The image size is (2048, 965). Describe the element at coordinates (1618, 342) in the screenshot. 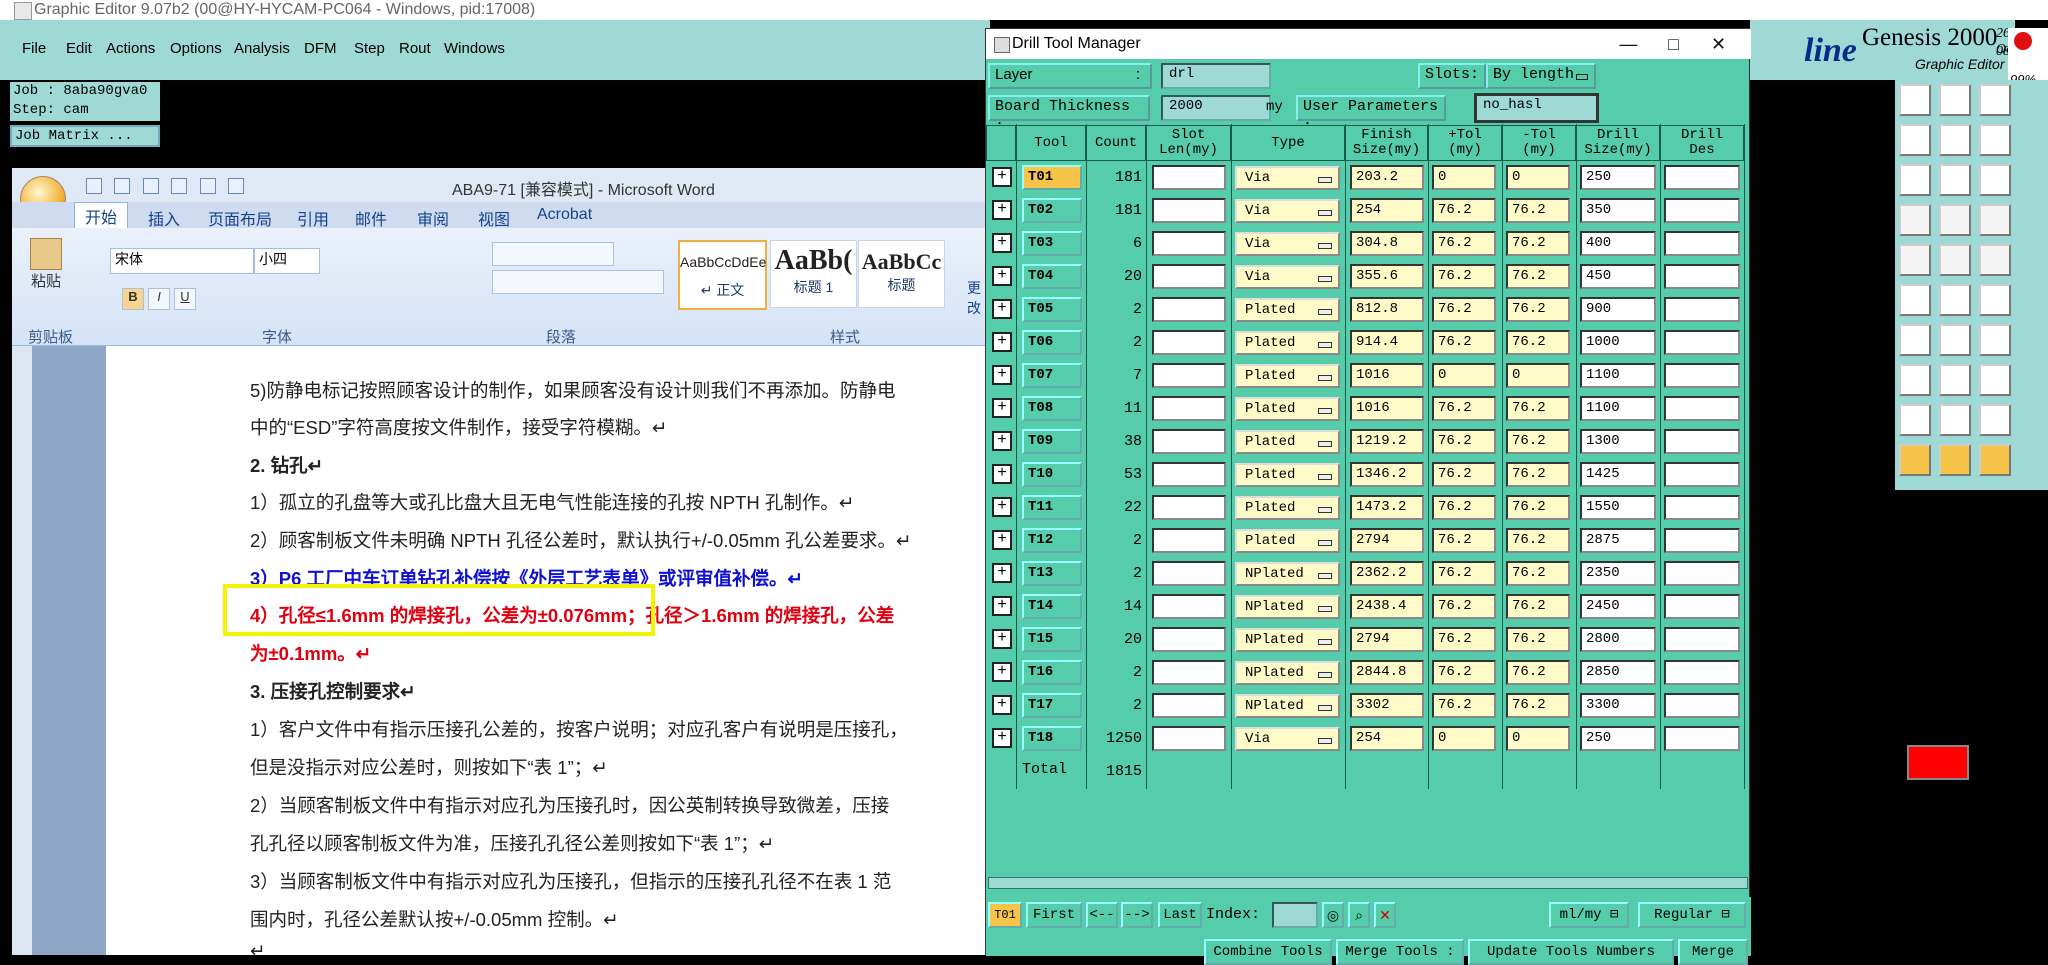

I see `drill-size-field: 1000` at that location.